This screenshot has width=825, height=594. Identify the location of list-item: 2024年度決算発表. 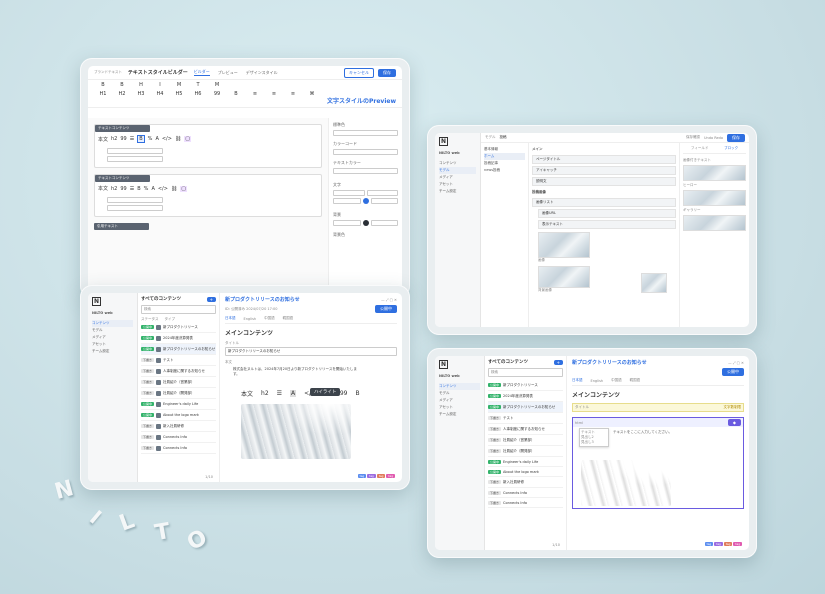
(518, 396).